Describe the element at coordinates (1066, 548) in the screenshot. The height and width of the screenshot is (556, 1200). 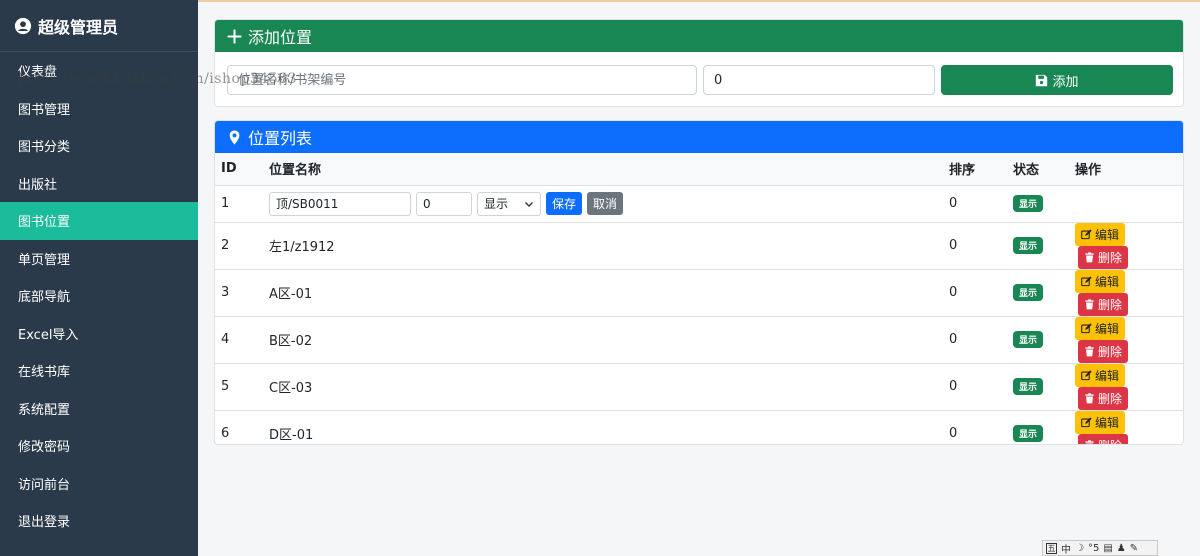
I see `ime-mode: 中` at that location.